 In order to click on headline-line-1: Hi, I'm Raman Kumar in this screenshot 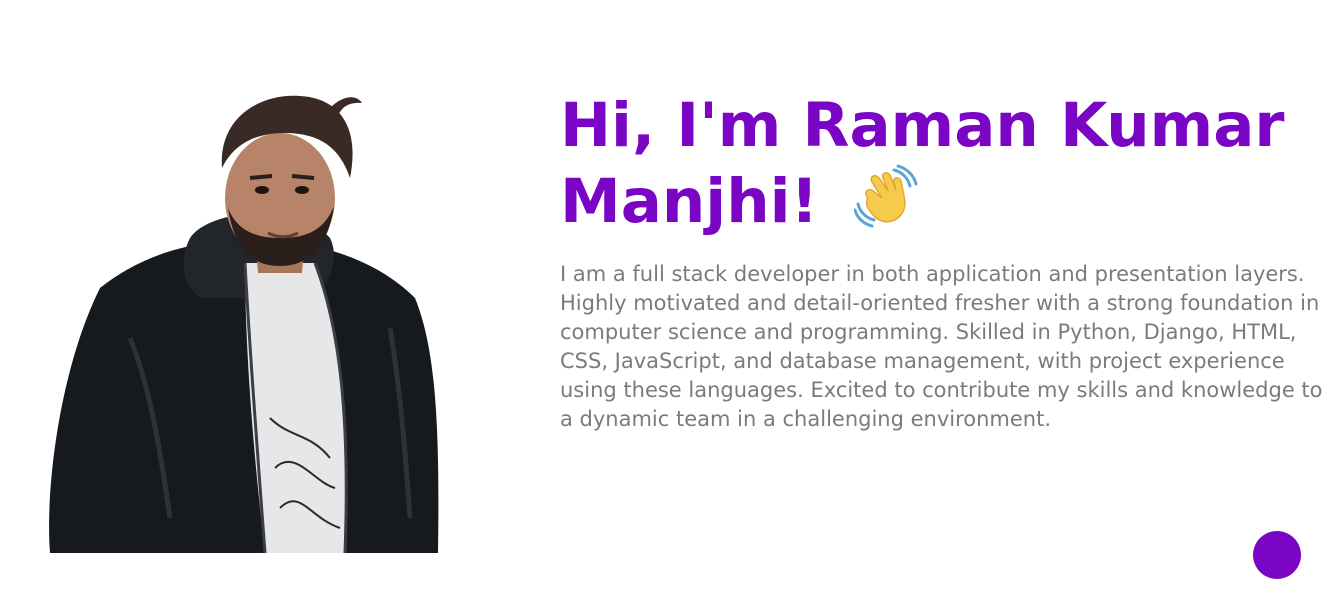, I will do `click(922, 125)`.